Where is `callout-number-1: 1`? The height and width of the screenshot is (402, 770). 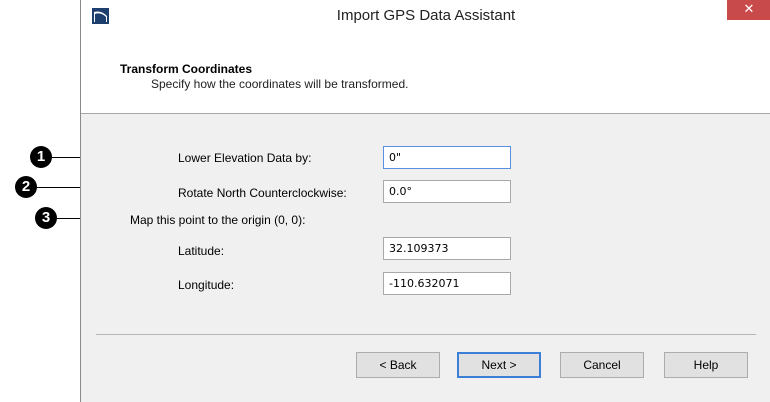
callout-number-1: 1 is located at coordinates (41, 157).